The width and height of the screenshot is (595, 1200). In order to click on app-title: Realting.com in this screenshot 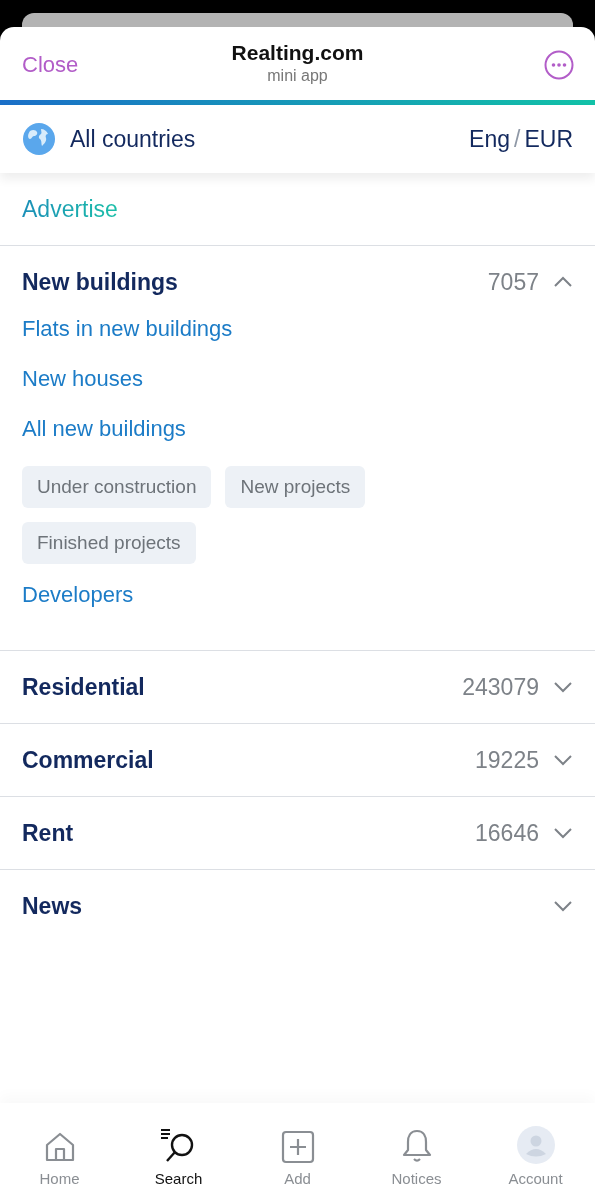, I will do `click(297, 53)`.